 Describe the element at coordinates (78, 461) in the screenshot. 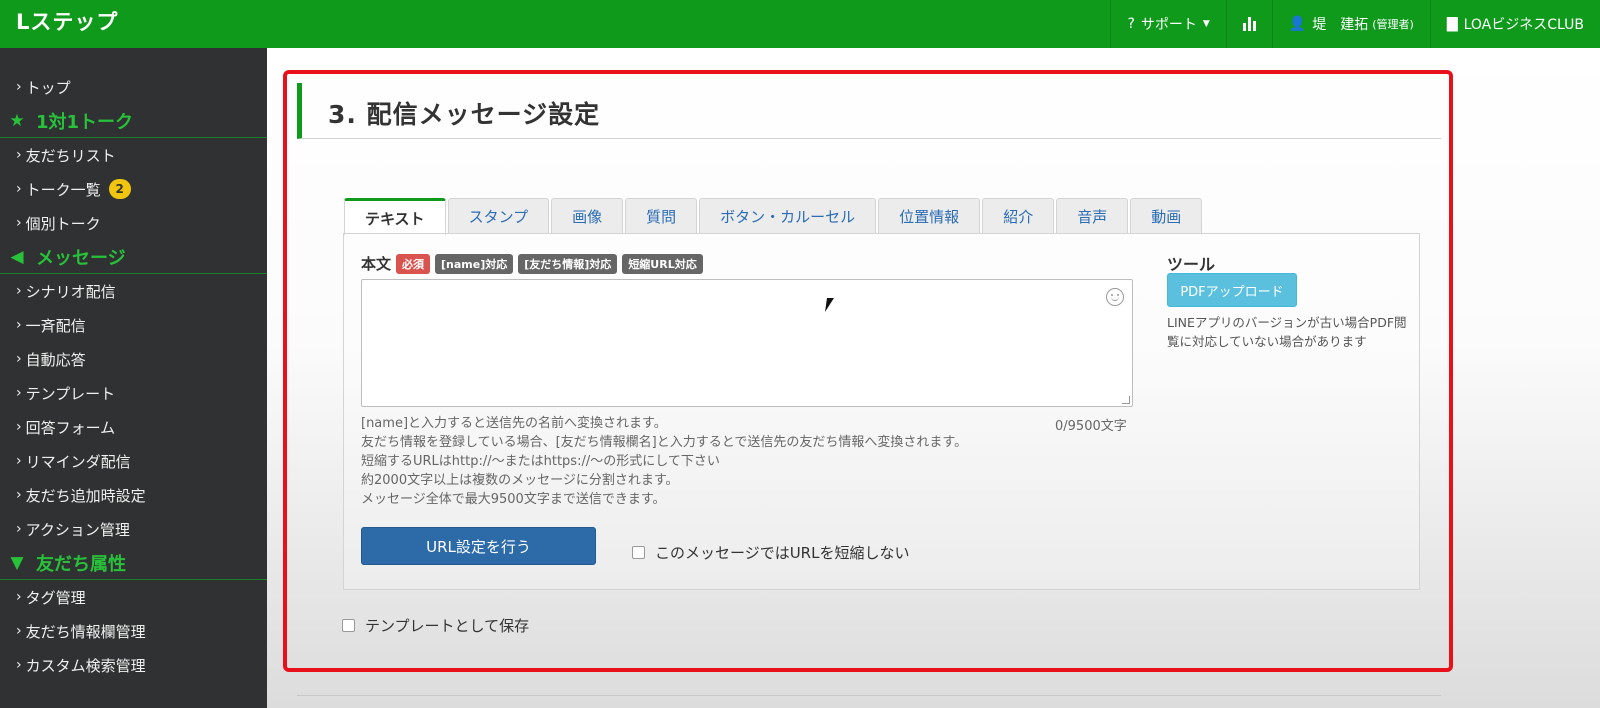

I see `sidebar-item-label: リマインダ配信` at that location.